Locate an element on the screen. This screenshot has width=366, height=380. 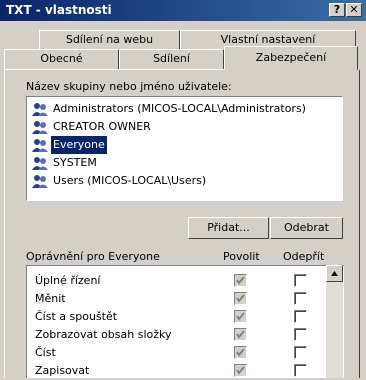
permission-label: Zapisovat is located at coordinates (62, 370).